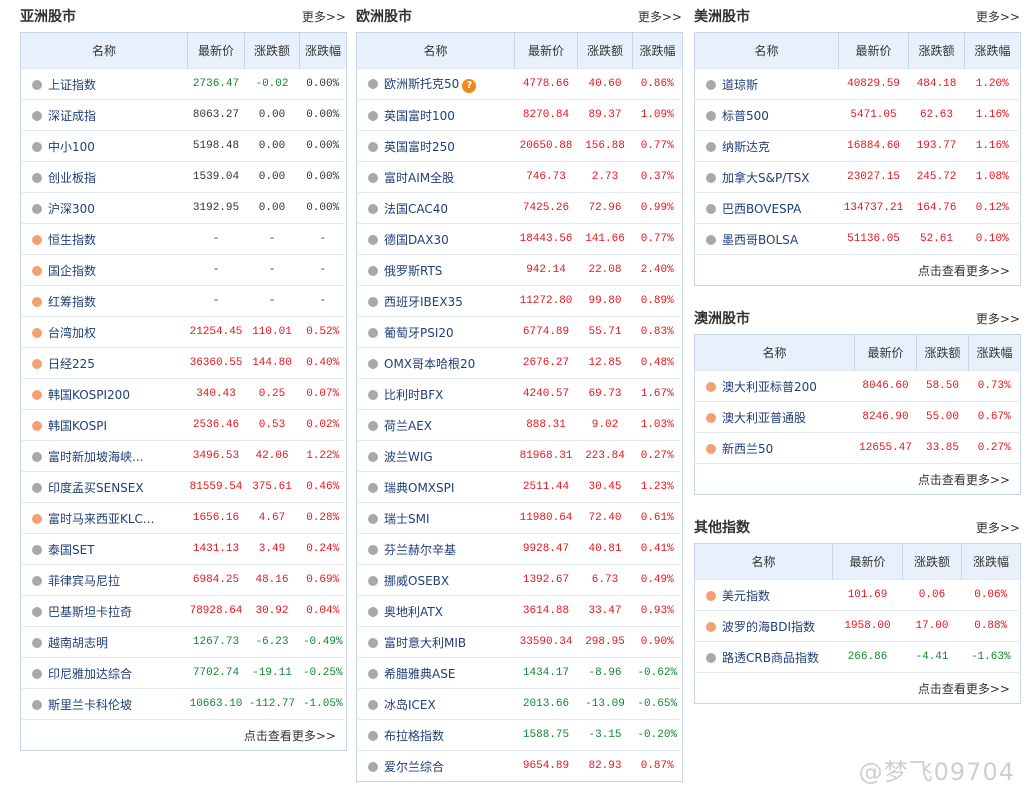 Image resolution: width=1027 pixels, height=791 pixels. Describe the element at coordinates (104, 115) in the screenshot. I see `index-name-cell: 深证成指` at that location.